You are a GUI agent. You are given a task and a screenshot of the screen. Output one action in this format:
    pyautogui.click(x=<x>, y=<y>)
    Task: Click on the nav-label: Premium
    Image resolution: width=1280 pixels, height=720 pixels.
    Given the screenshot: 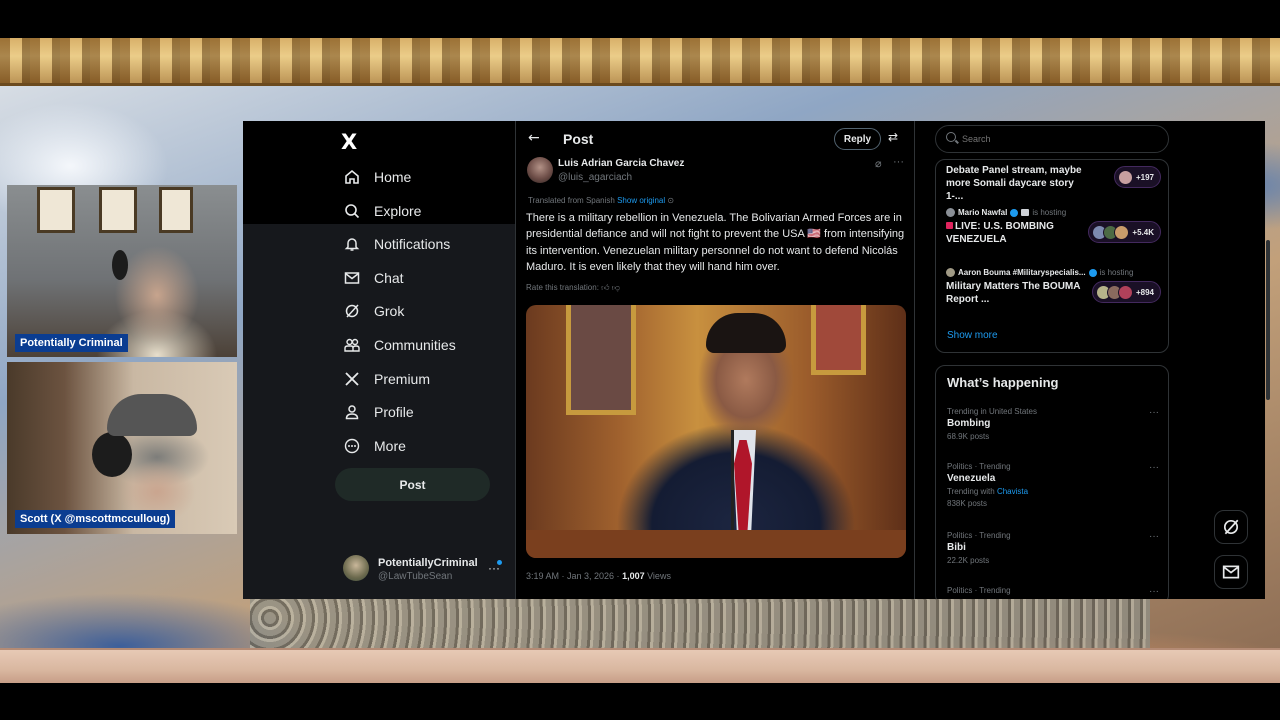 What is the action you would take?
    pyautogui.click(x=402, y=379)
    